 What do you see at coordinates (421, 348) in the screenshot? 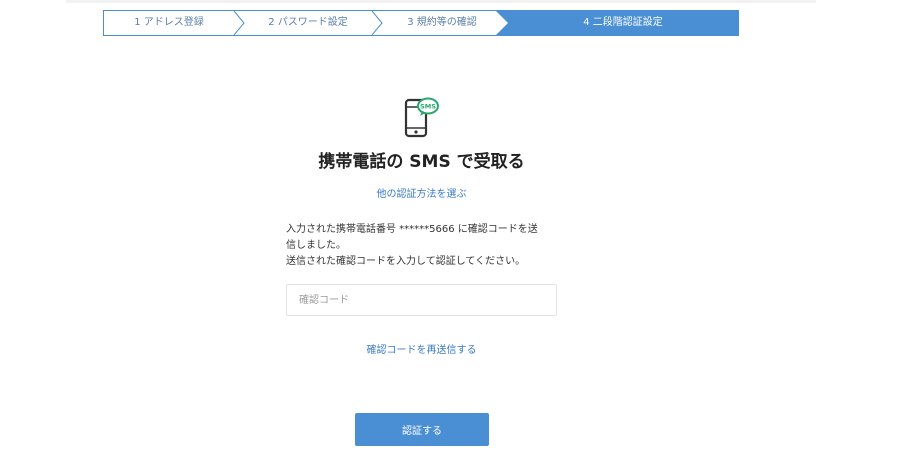
I see `resend-code-link: 確認コードを再送信する` at bounding box center [421, 348].